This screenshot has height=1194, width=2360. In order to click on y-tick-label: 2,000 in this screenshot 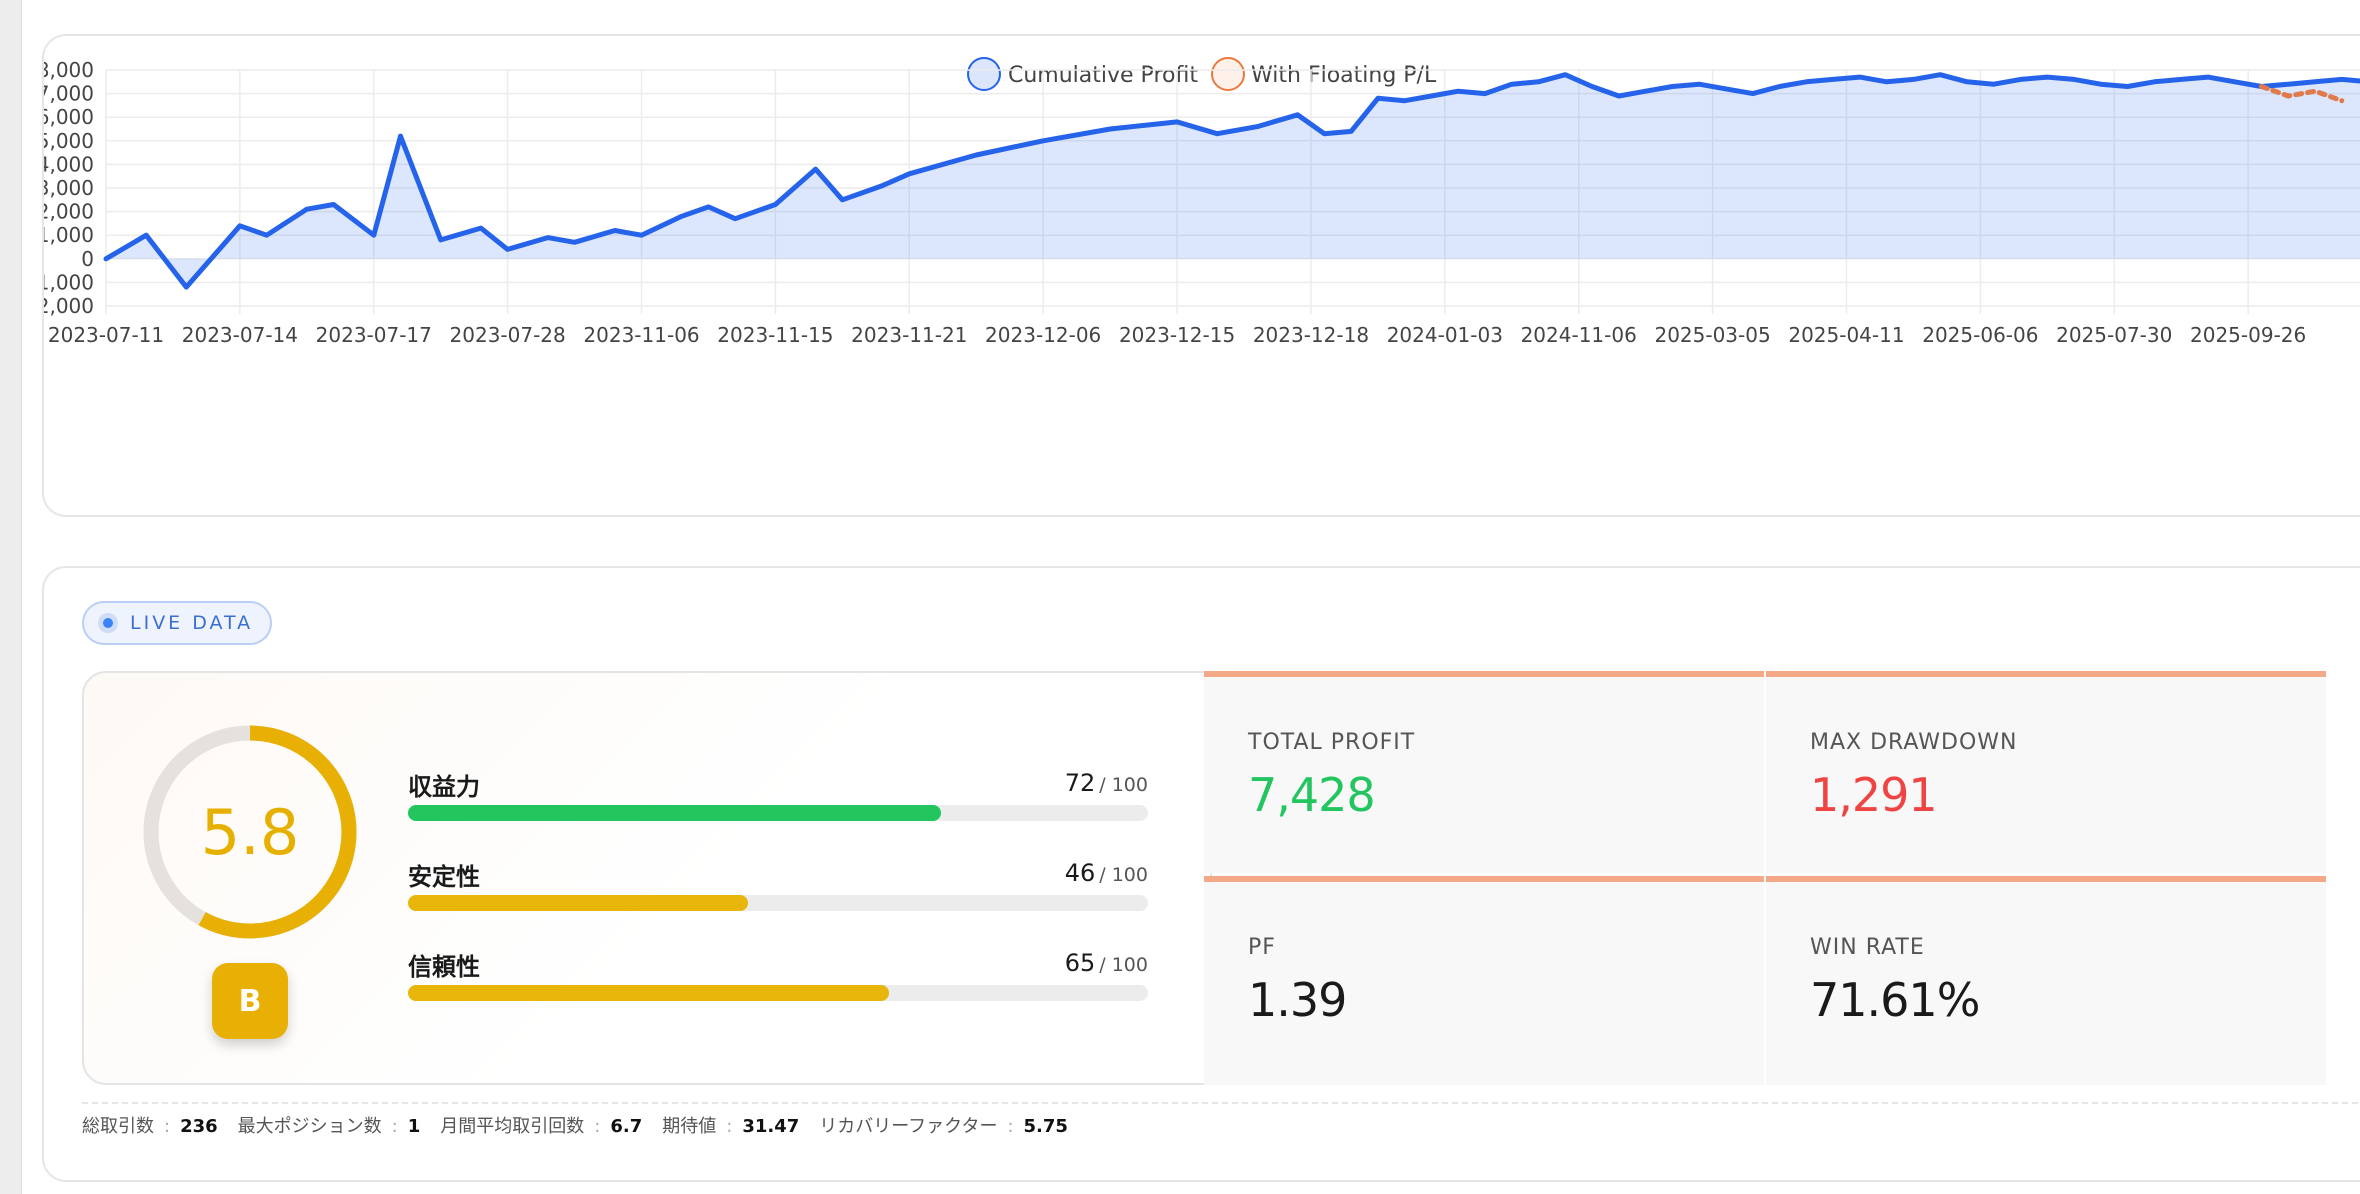, I will do `click(69, 212)`.